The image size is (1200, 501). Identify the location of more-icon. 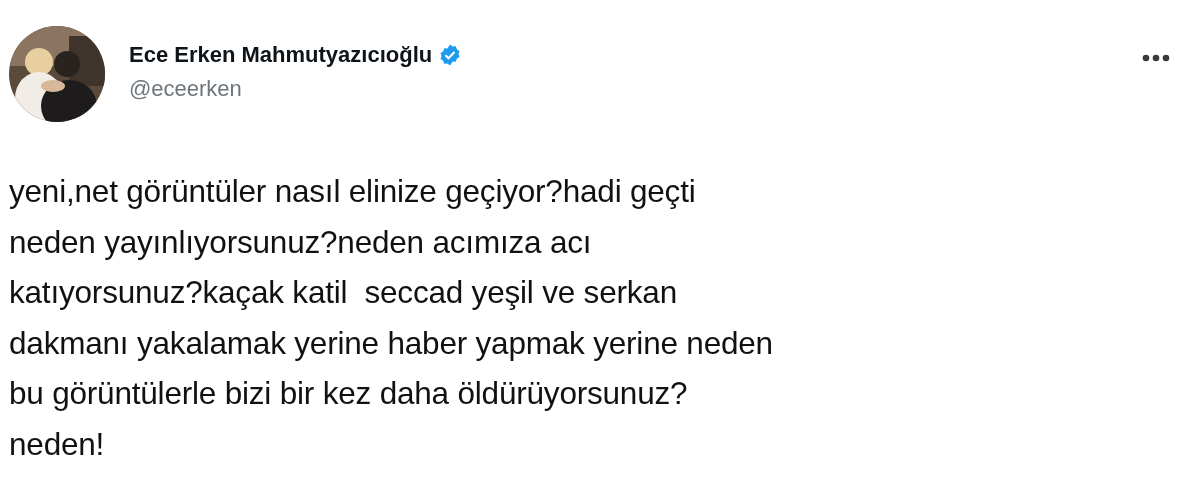
(1156, 58).